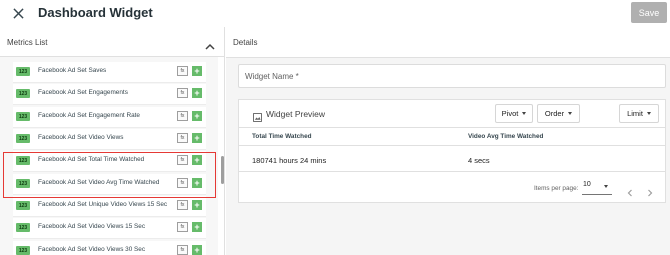 The height and width of the screenshot is (255, 670). I want to click on metric-item: 123 Facebook Ad Set Engagement Rate fx +, so click(109, 117).